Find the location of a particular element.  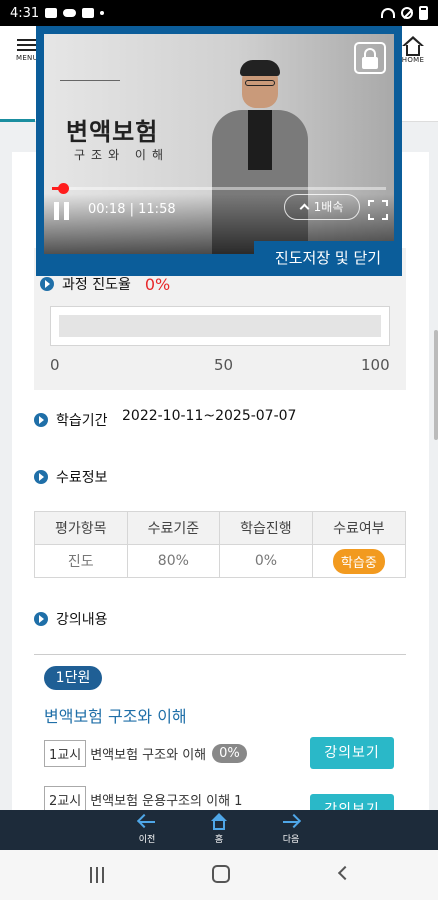

table-cell-item: 진도 is located at coordinates (81, 561).